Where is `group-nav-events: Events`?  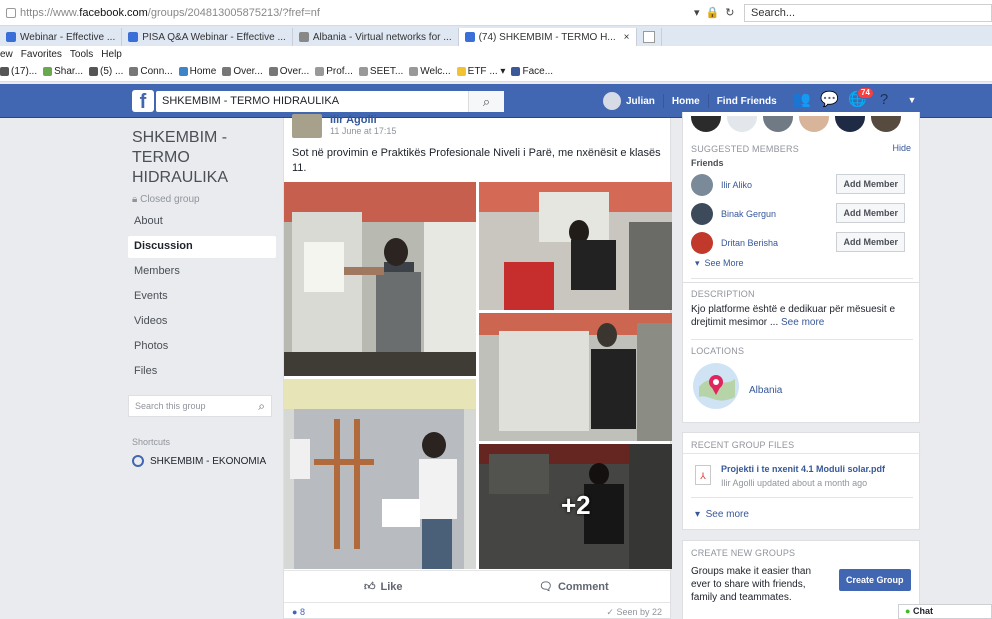 group-nav-events: Events is located at coordinates (202, 297).